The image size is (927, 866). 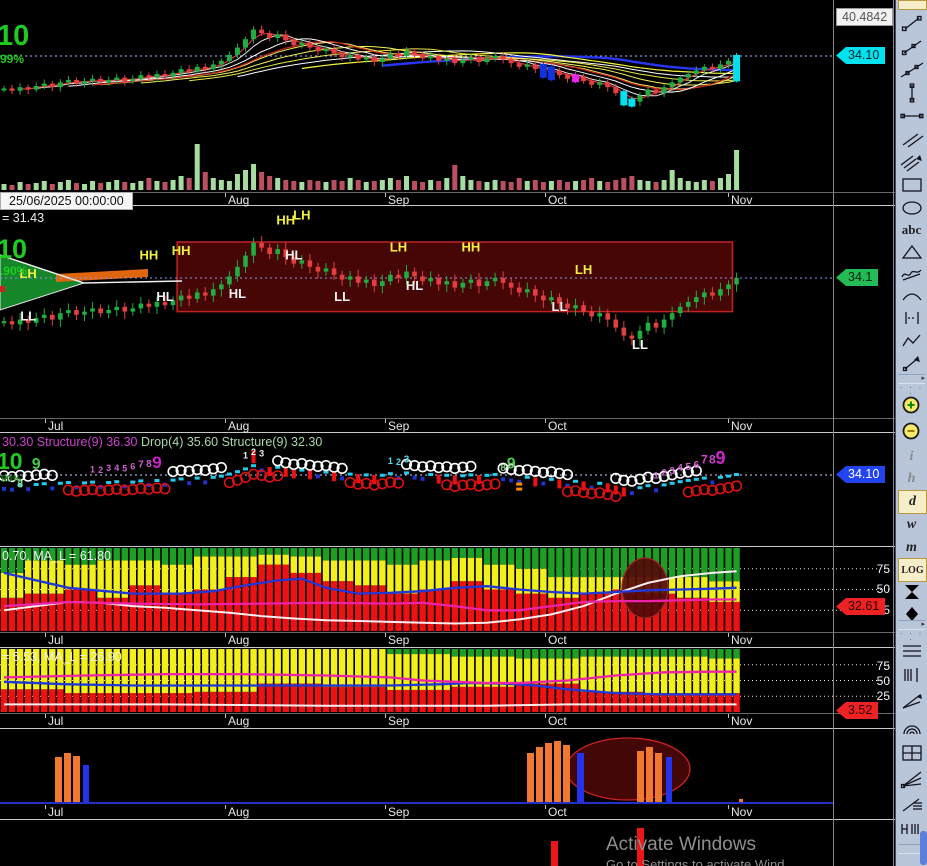 What do you see at coordinates (911, 805) in the screenshot?
I see `speed-lines-tool-button` at bounding box center [911, 805].